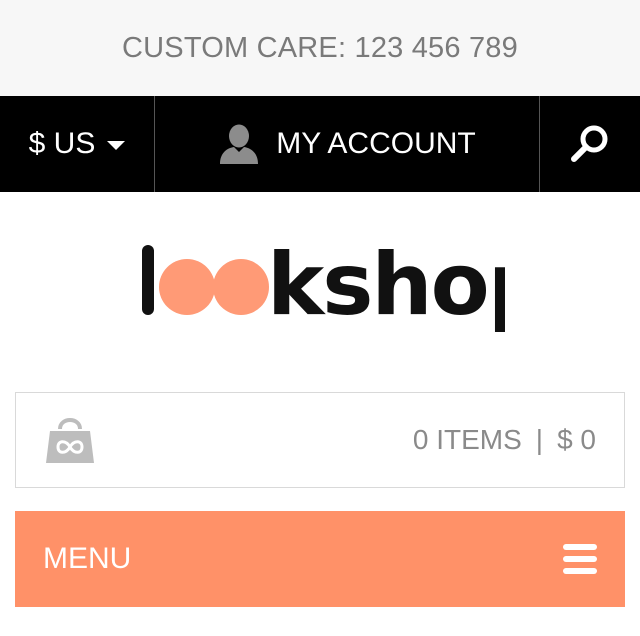  I want to click on customer-care-text: CUSTOM CARE: 123 456 789, so click(320, 47).